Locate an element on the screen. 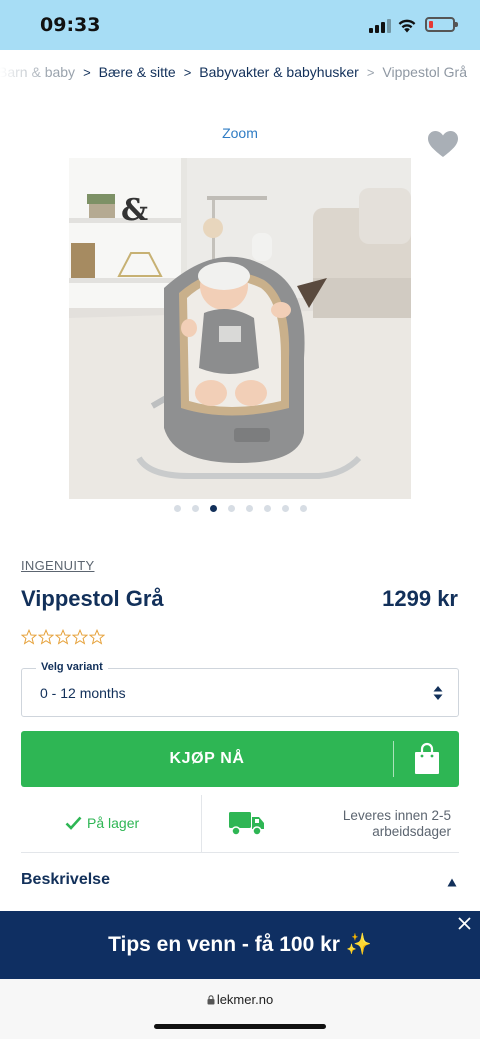 The height and width of the screenshot is (1039, 480). availability-divider is located at coordinates (201, 823).